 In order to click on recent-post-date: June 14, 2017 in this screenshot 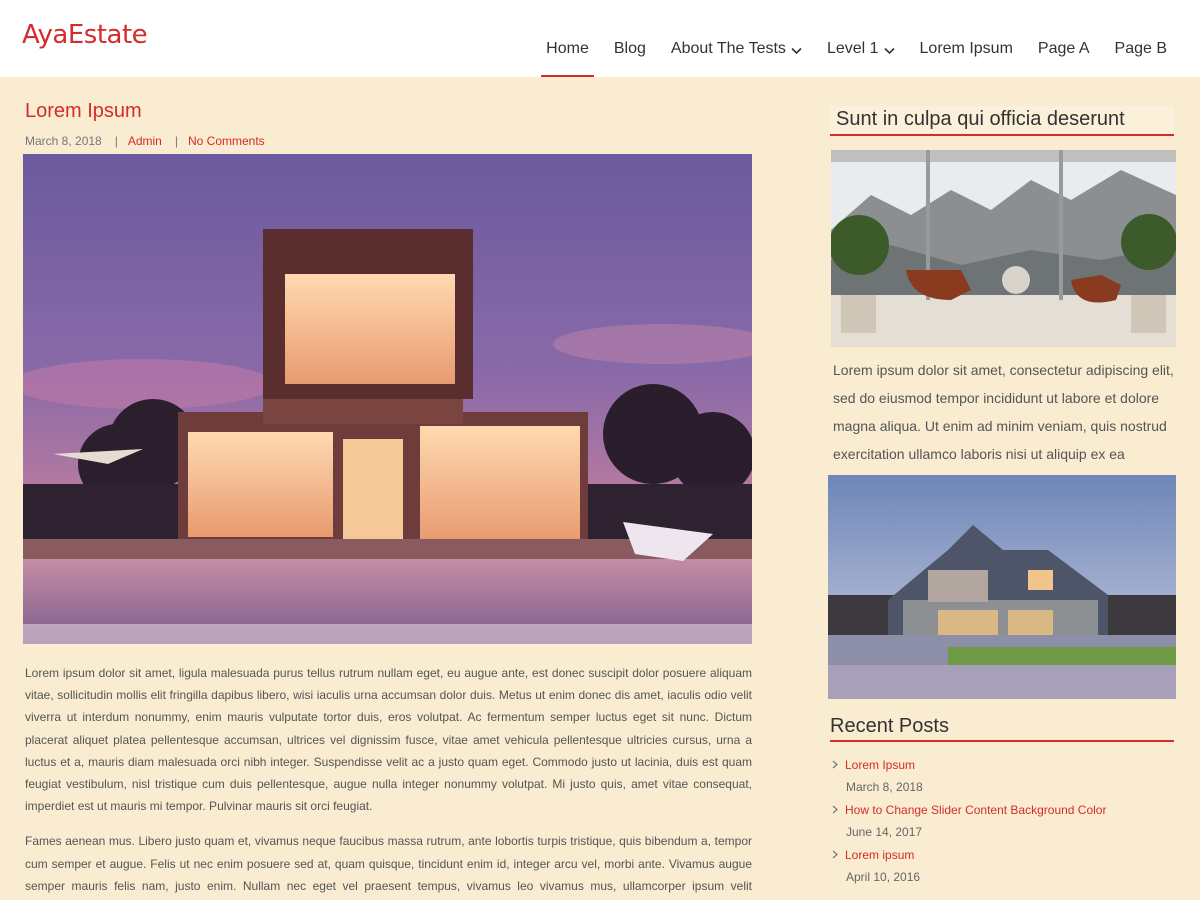, I will do `click(884, 832)`.